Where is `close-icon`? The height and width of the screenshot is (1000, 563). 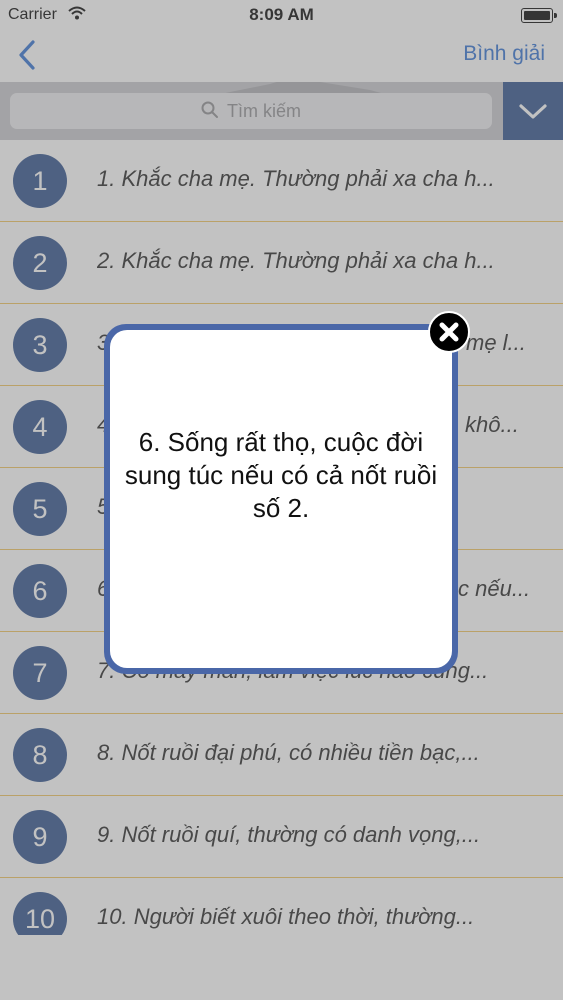
close-icon is located at coordinates (449, 332).